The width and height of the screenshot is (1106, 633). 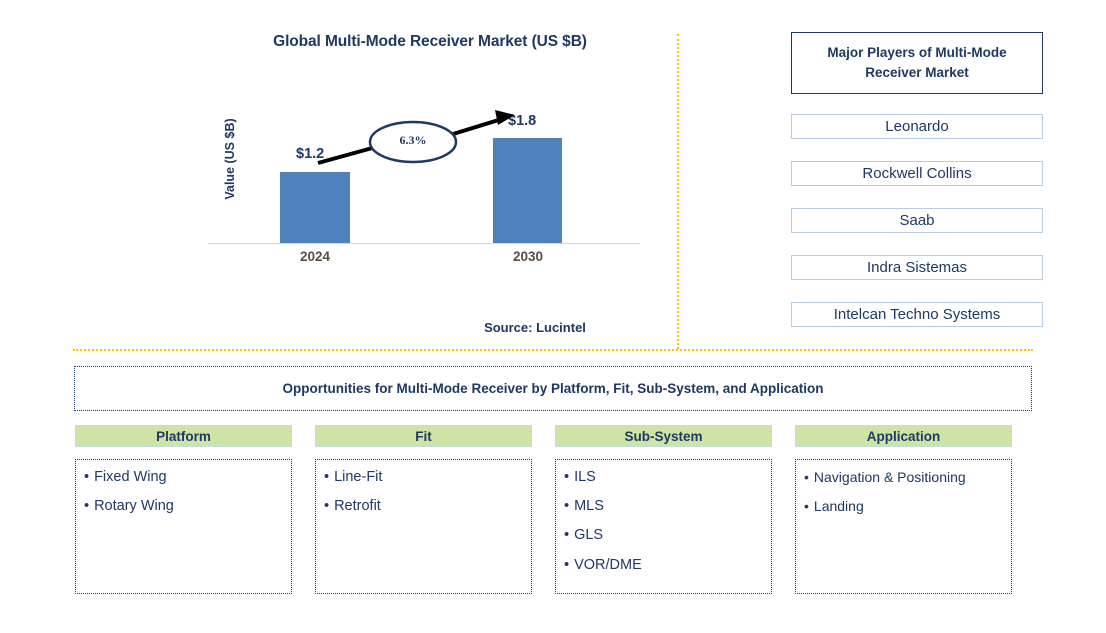 What do you see at coordinates (423, 506) in the screenshot?
I see `list-item: • Retrofit` at bounding box center [423, 506].